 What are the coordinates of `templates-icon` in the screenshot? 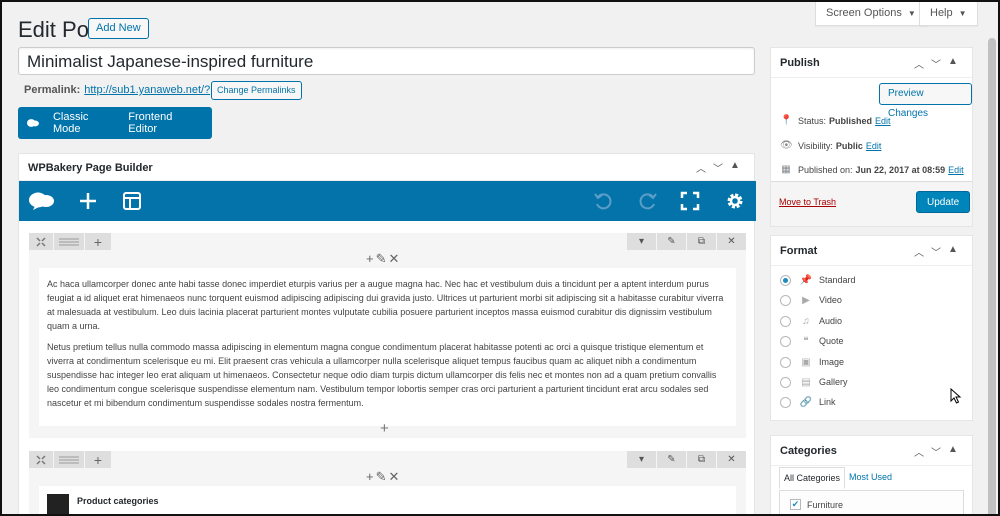 It's located at (132, 201).